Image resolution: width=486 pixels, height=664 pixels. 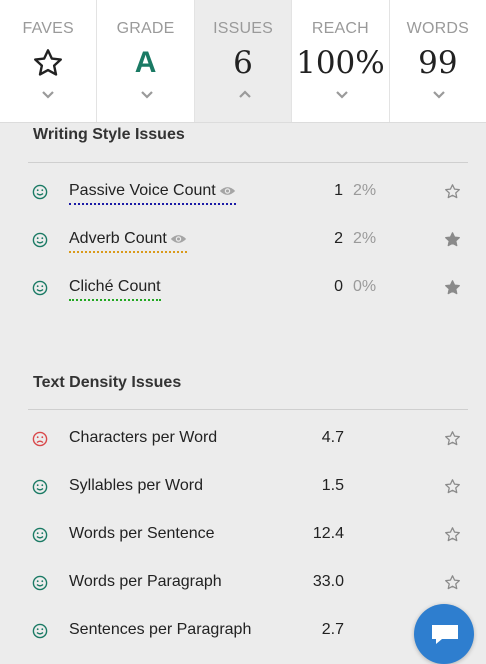 I want to click on issue-name: Adverb Count, so click(x=128, y=241).